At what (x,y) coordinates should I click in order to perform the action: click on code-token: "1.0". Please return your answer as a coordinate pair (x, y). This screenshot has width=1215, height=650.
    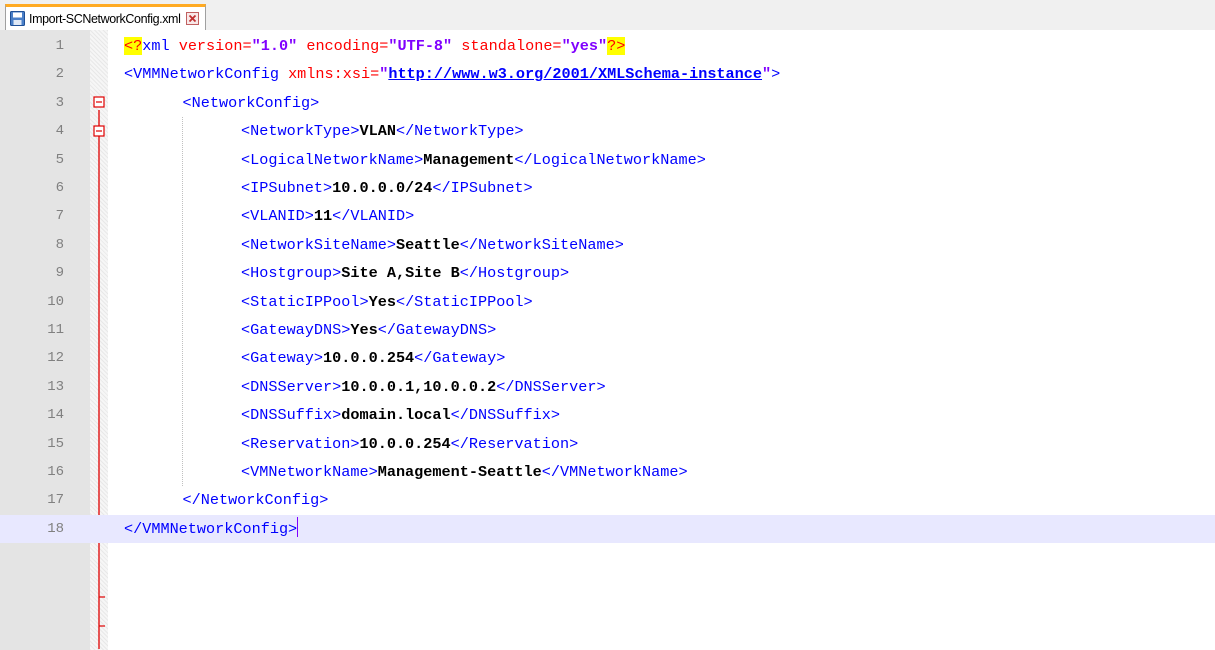
    Looking at the image, I should click on (274, 46).